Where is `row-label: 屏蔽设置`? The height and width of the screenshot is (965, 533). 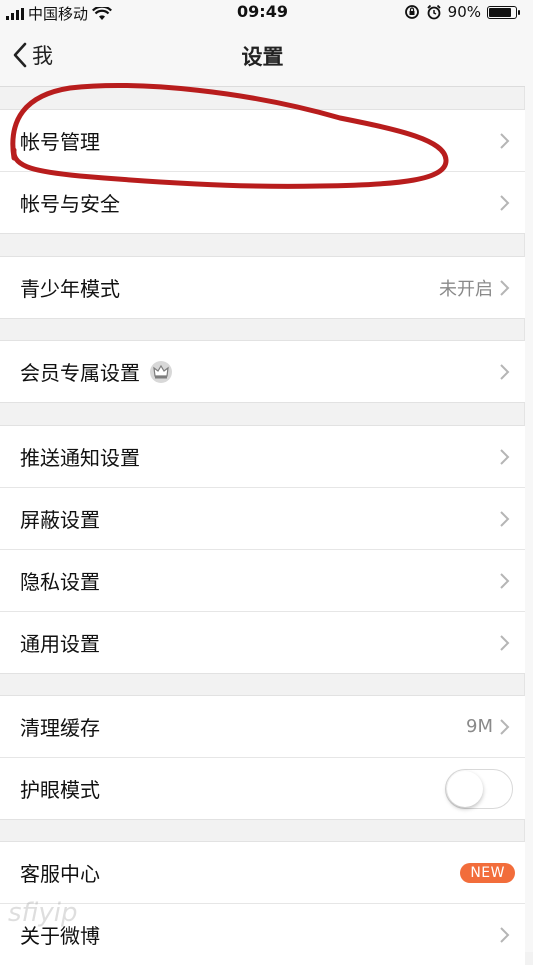
row-label: 屏蔽设置 is located at coordinates (60, 520).